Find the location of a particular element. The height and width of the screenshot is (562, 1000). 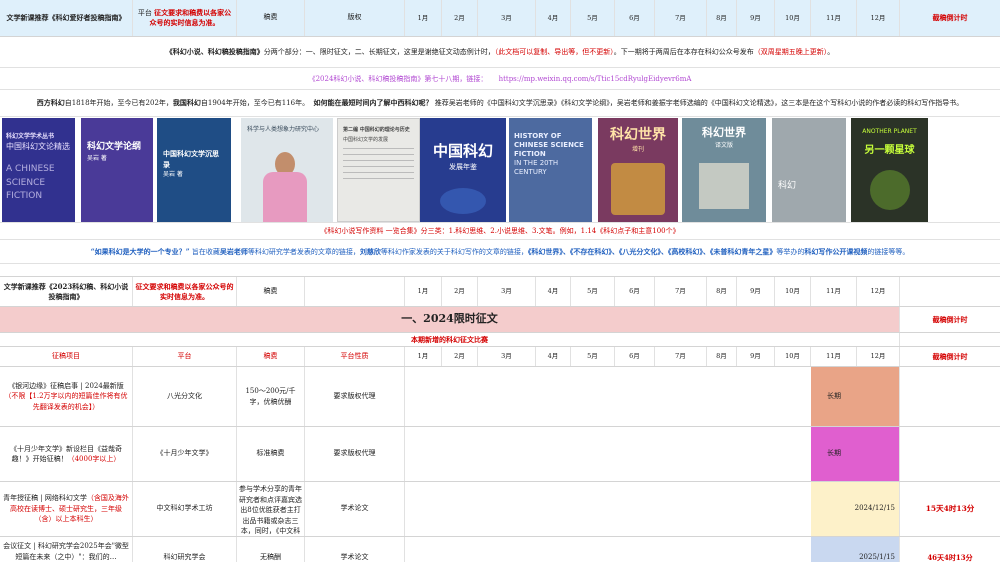

book-cover: 科幻世界 译文版 is located at coordinates (724, 170).